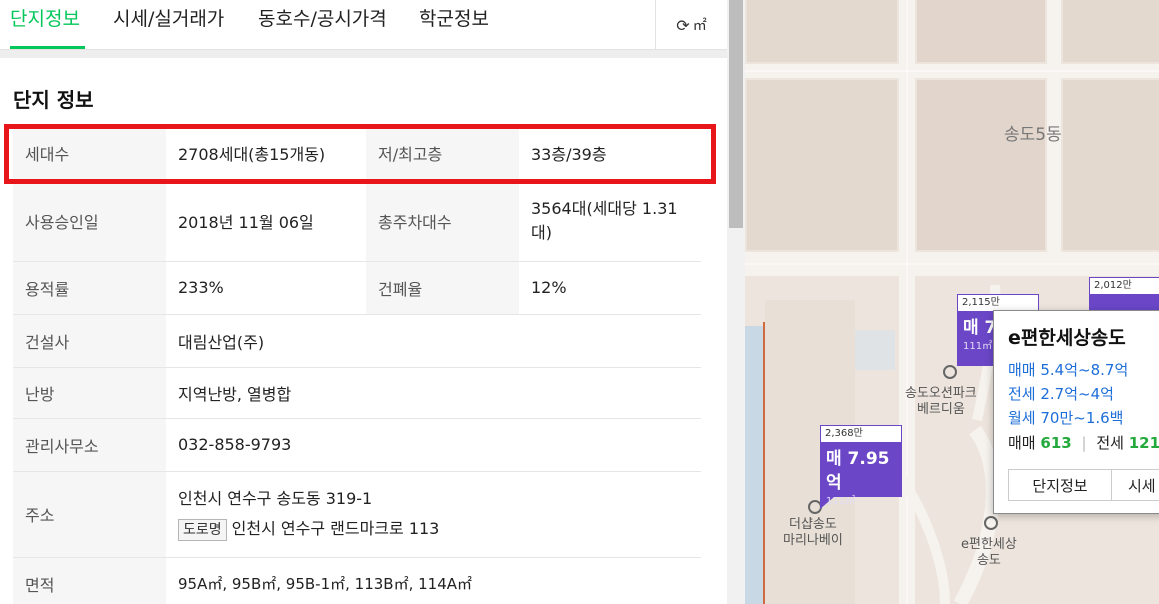  I want to click on jeonse-count-label: 전세, so click(1110, 443).